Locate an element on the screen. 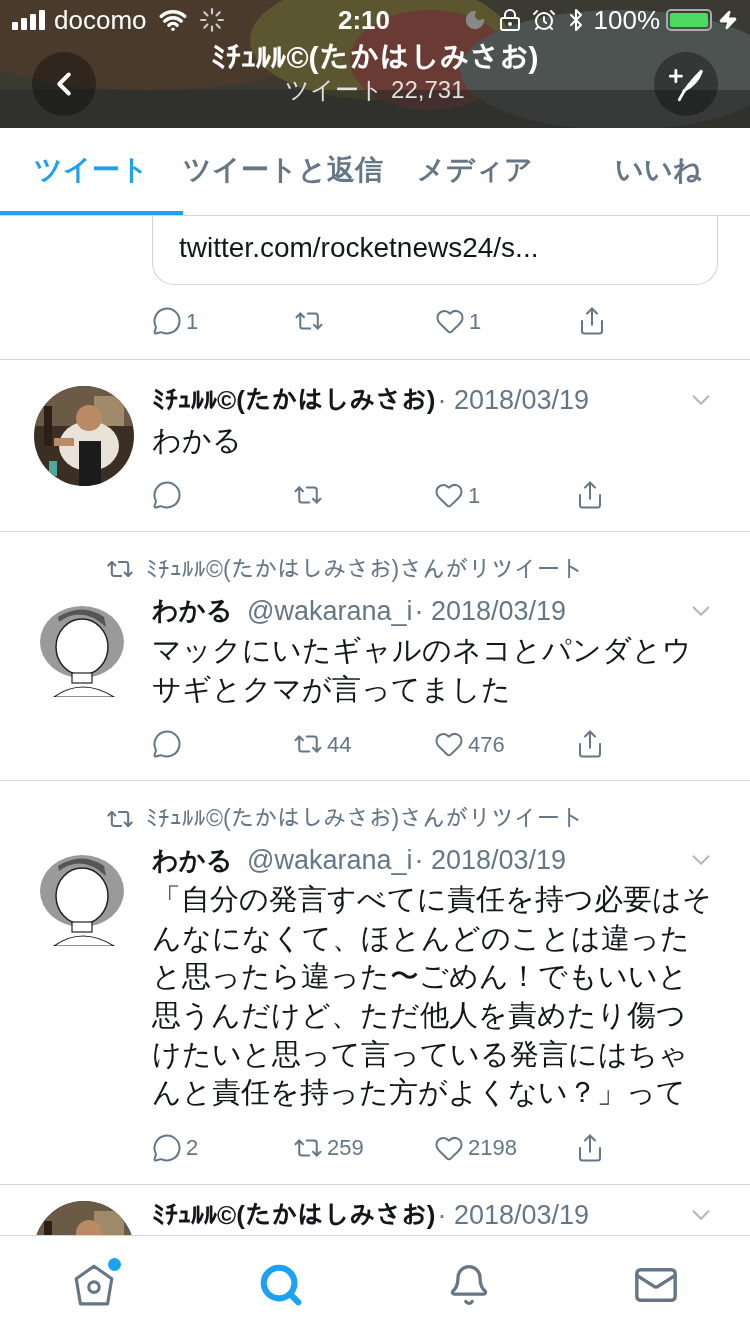 The width and height of the screenshot is (750, 1334). action-count: 44 is located at coordinates (339, 744).